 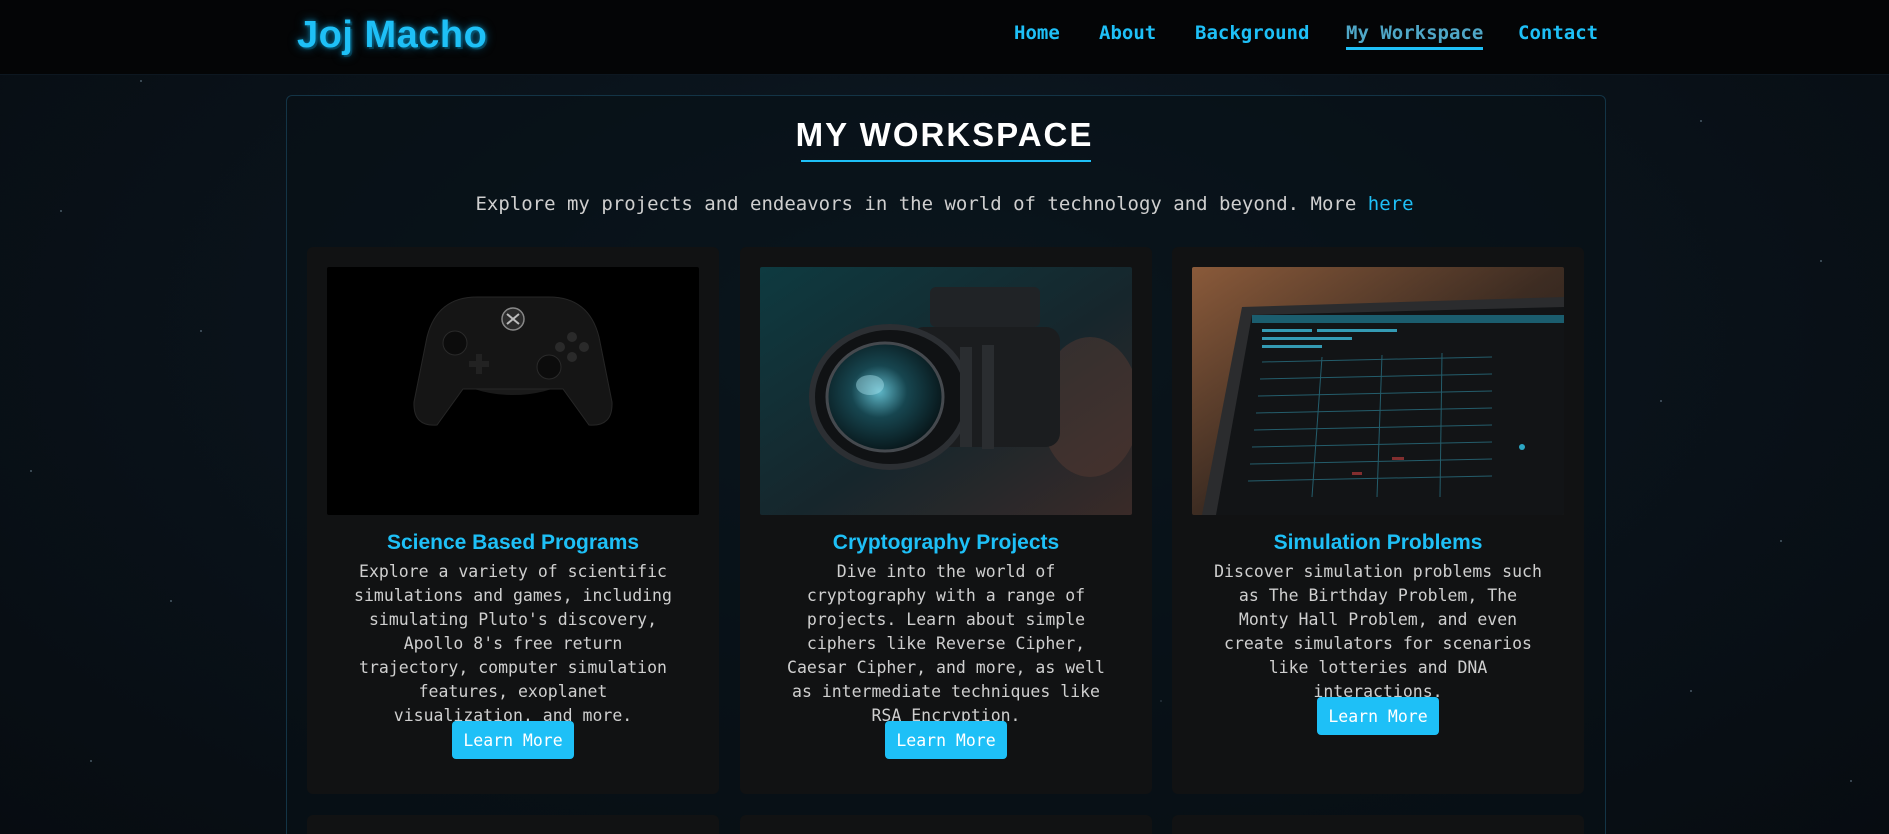 I want to click on site-logo: Joj Macho, so click(x=392, y=35).